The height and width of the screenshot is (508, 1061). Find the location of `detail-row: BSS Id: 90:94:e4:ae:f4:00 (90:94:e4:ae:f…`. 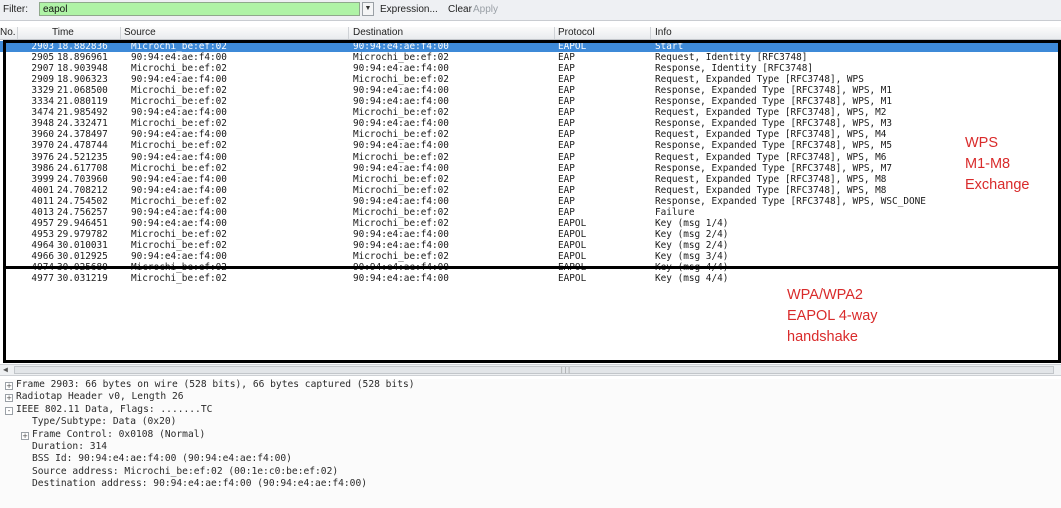

detail-row: BSS Id: 90:94:e4:ae:f4:00 (90:94:e4:ae:f… is located at coordinates (162, 459).